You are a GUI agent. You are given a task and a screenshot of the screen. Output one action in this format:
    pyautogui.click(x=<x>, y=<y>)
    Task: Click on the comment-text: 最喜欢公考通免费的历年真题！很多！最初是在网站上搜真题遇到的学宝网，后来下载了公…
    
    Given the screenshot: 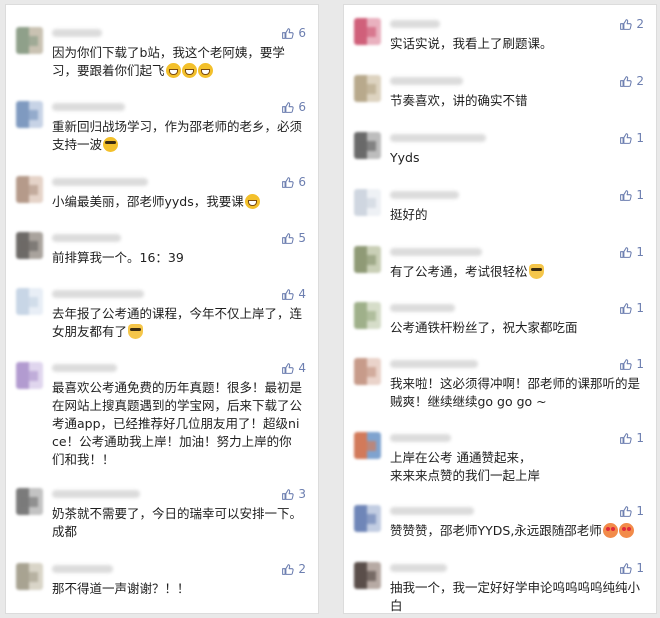 What is the action you would take?
    pyautogui.click(x=178, y=424)
    